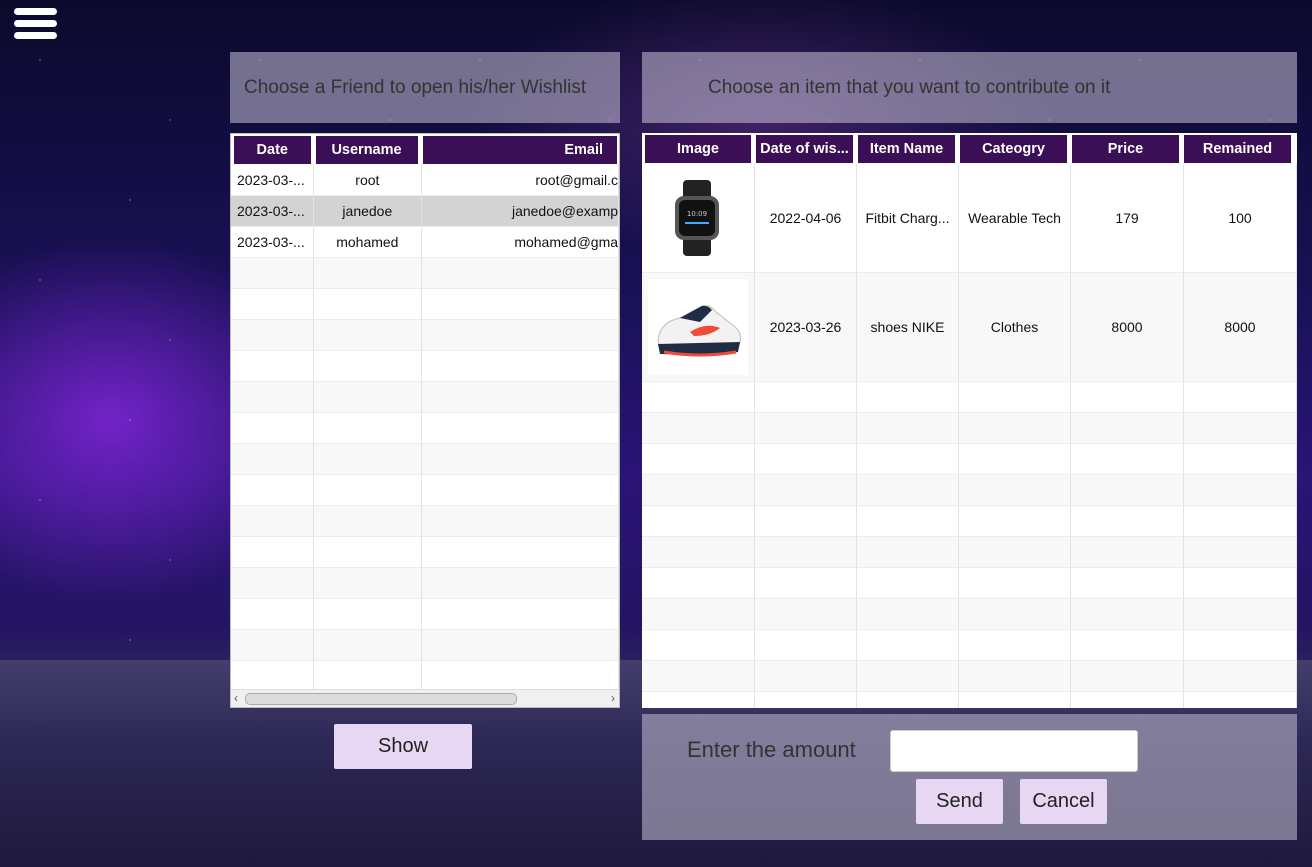 This screenshot has width=1312, height=867. Describe the element at coordinates (969, 327) in the screenshot. I see `item-row: 2023-03-26 shoes NIKE Clothes 8000 8000` at that location.